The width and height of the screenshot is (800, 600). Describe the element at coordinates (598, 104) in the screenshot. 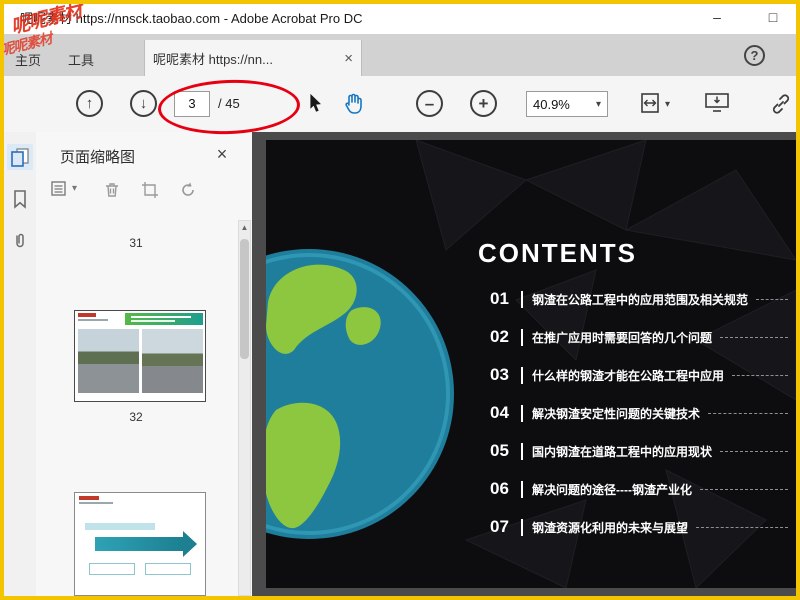

I see `zoom-caret-icon: ▾` at that location.